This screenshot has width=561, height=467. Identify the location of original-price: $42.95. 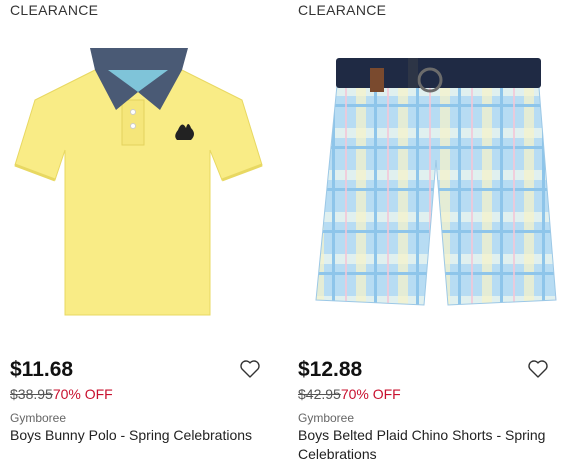
(319, 394).